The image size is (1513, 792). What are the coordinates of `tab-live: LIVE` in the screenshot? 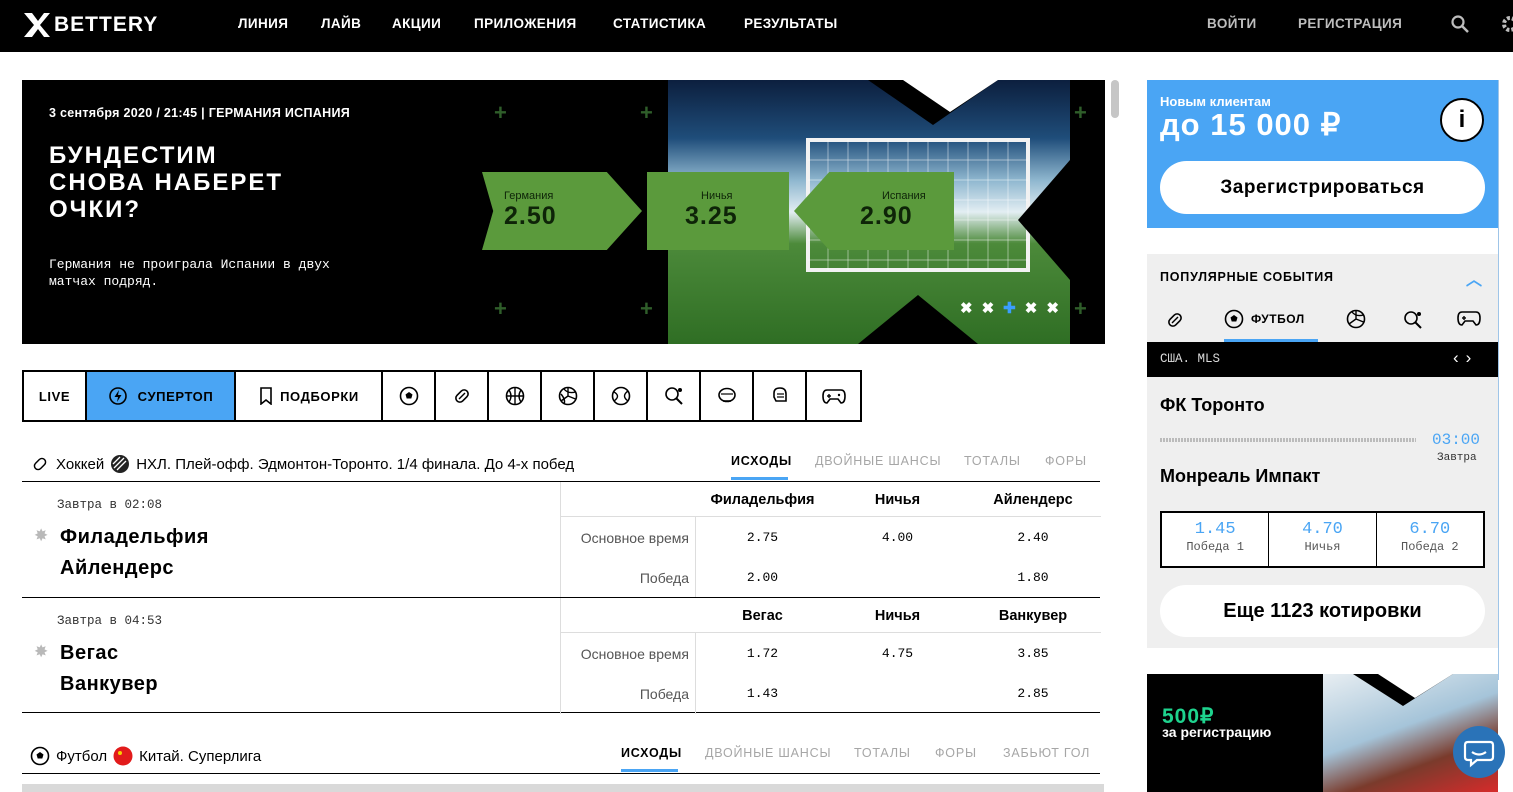 It's located at (55, 396).